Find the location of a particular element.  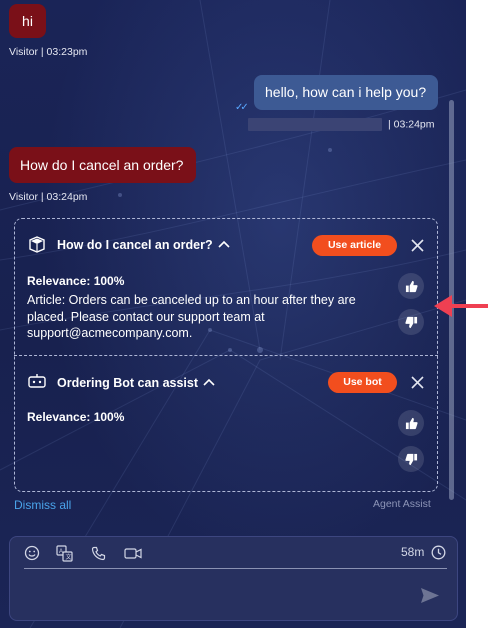

message-meta: Visitor | 03:23pm is located at coordinates (48, 52).